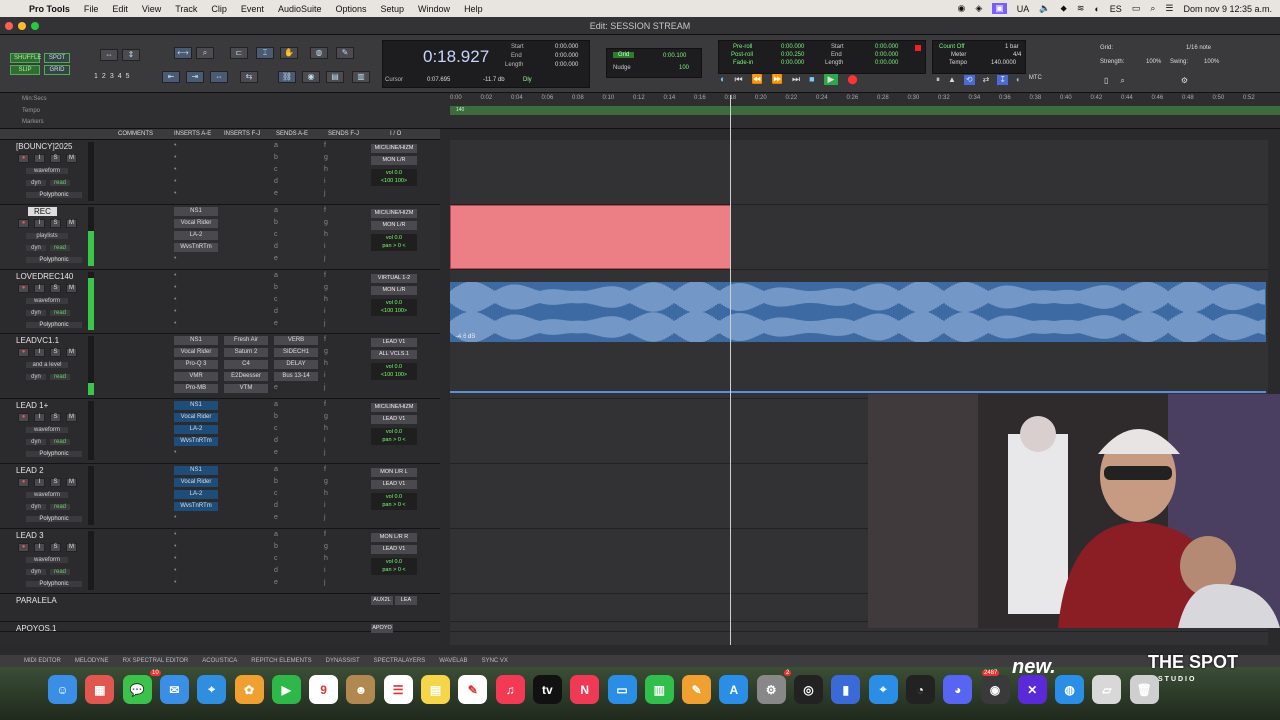 This screenshot has height=720, width=1280. What do you see at coordinates (265, 53) in the screenshot?
I see `selector-tool-icon: ⌶` at bounding box center [265, 53].